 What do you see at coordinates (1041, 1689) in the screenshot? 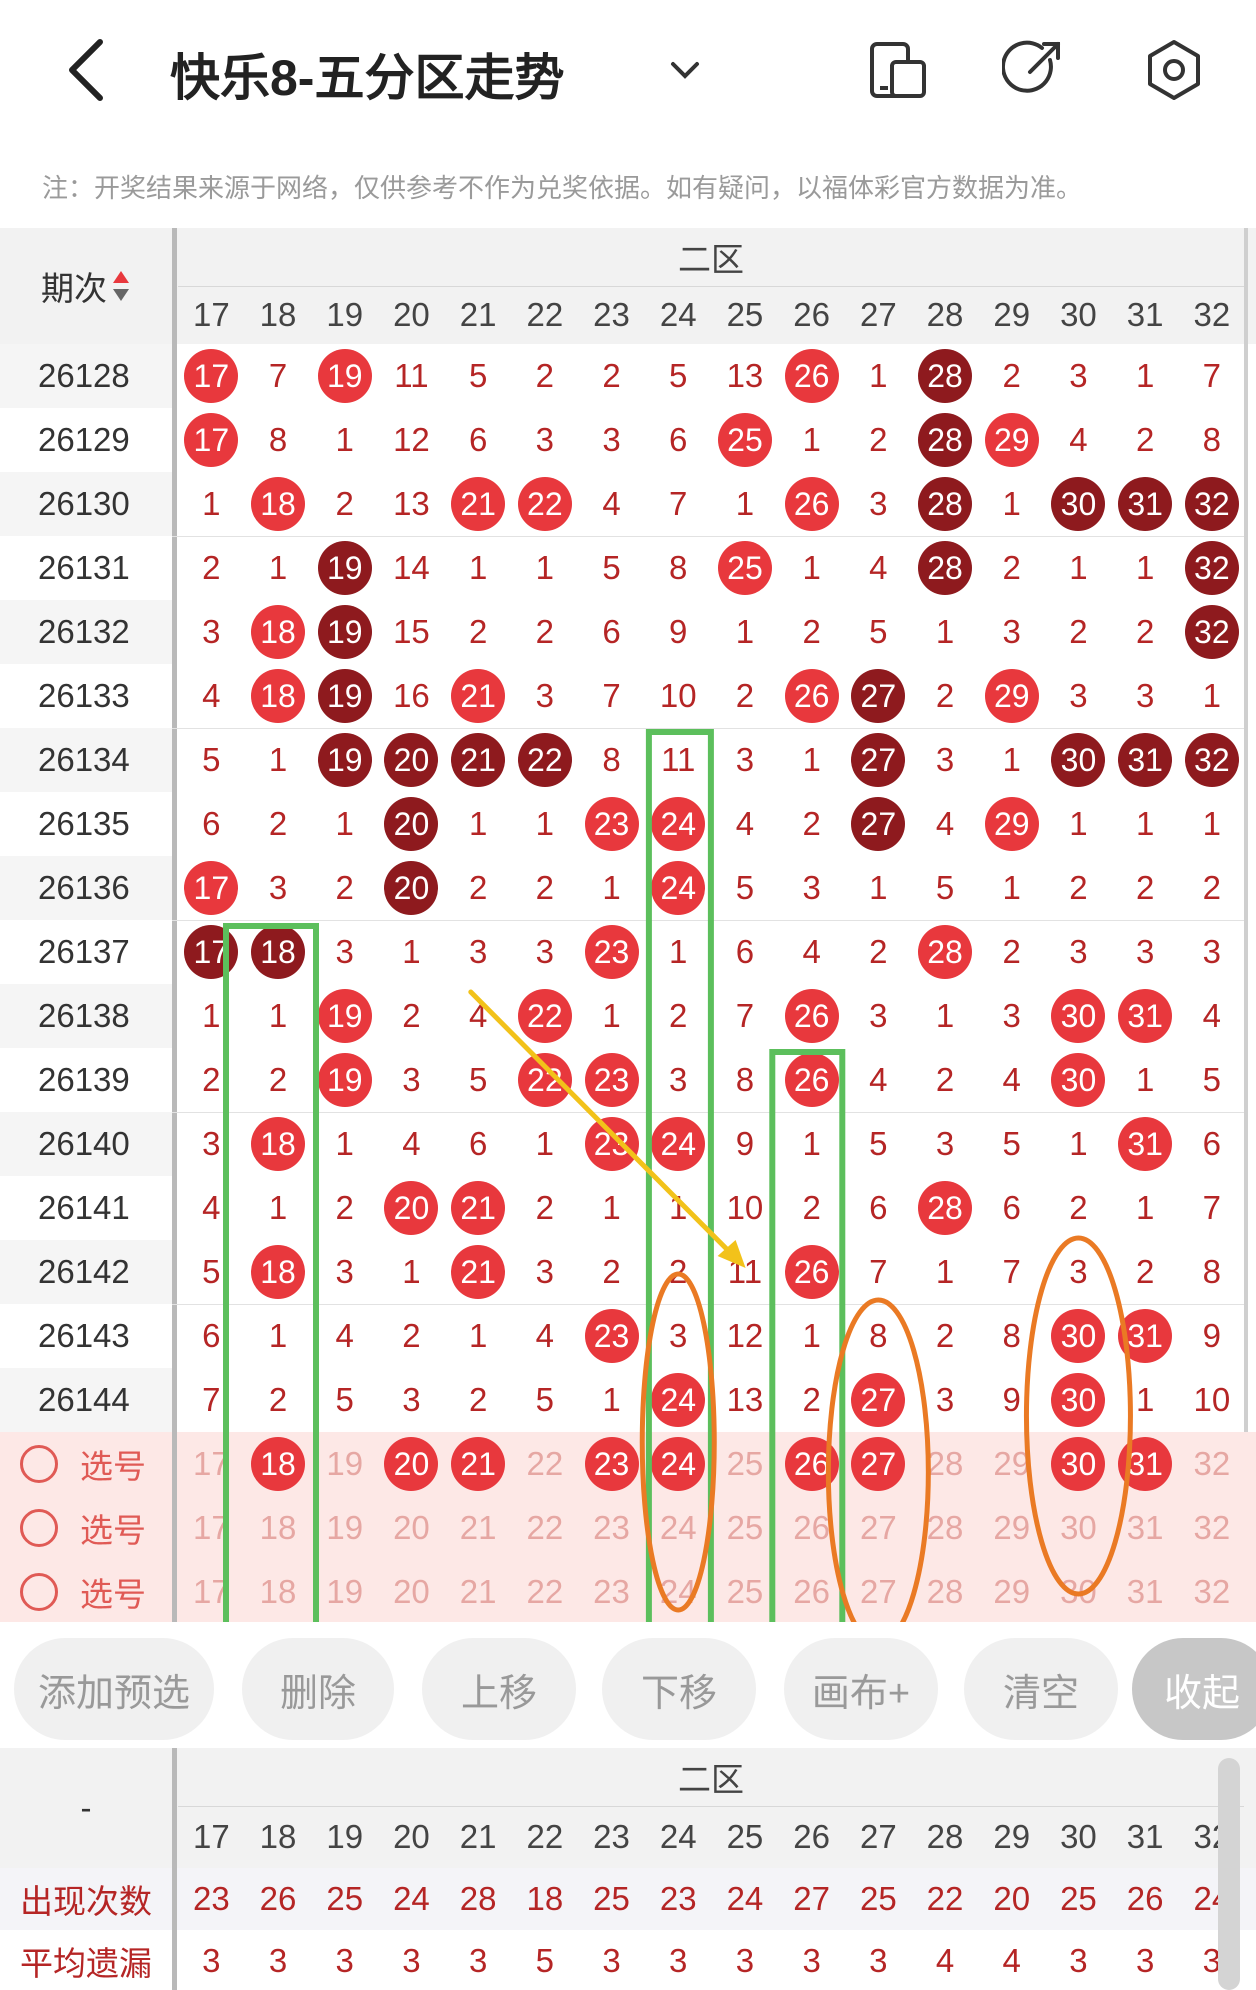
I see `clear-button: 清空` at bounding box center [1041, 1689].